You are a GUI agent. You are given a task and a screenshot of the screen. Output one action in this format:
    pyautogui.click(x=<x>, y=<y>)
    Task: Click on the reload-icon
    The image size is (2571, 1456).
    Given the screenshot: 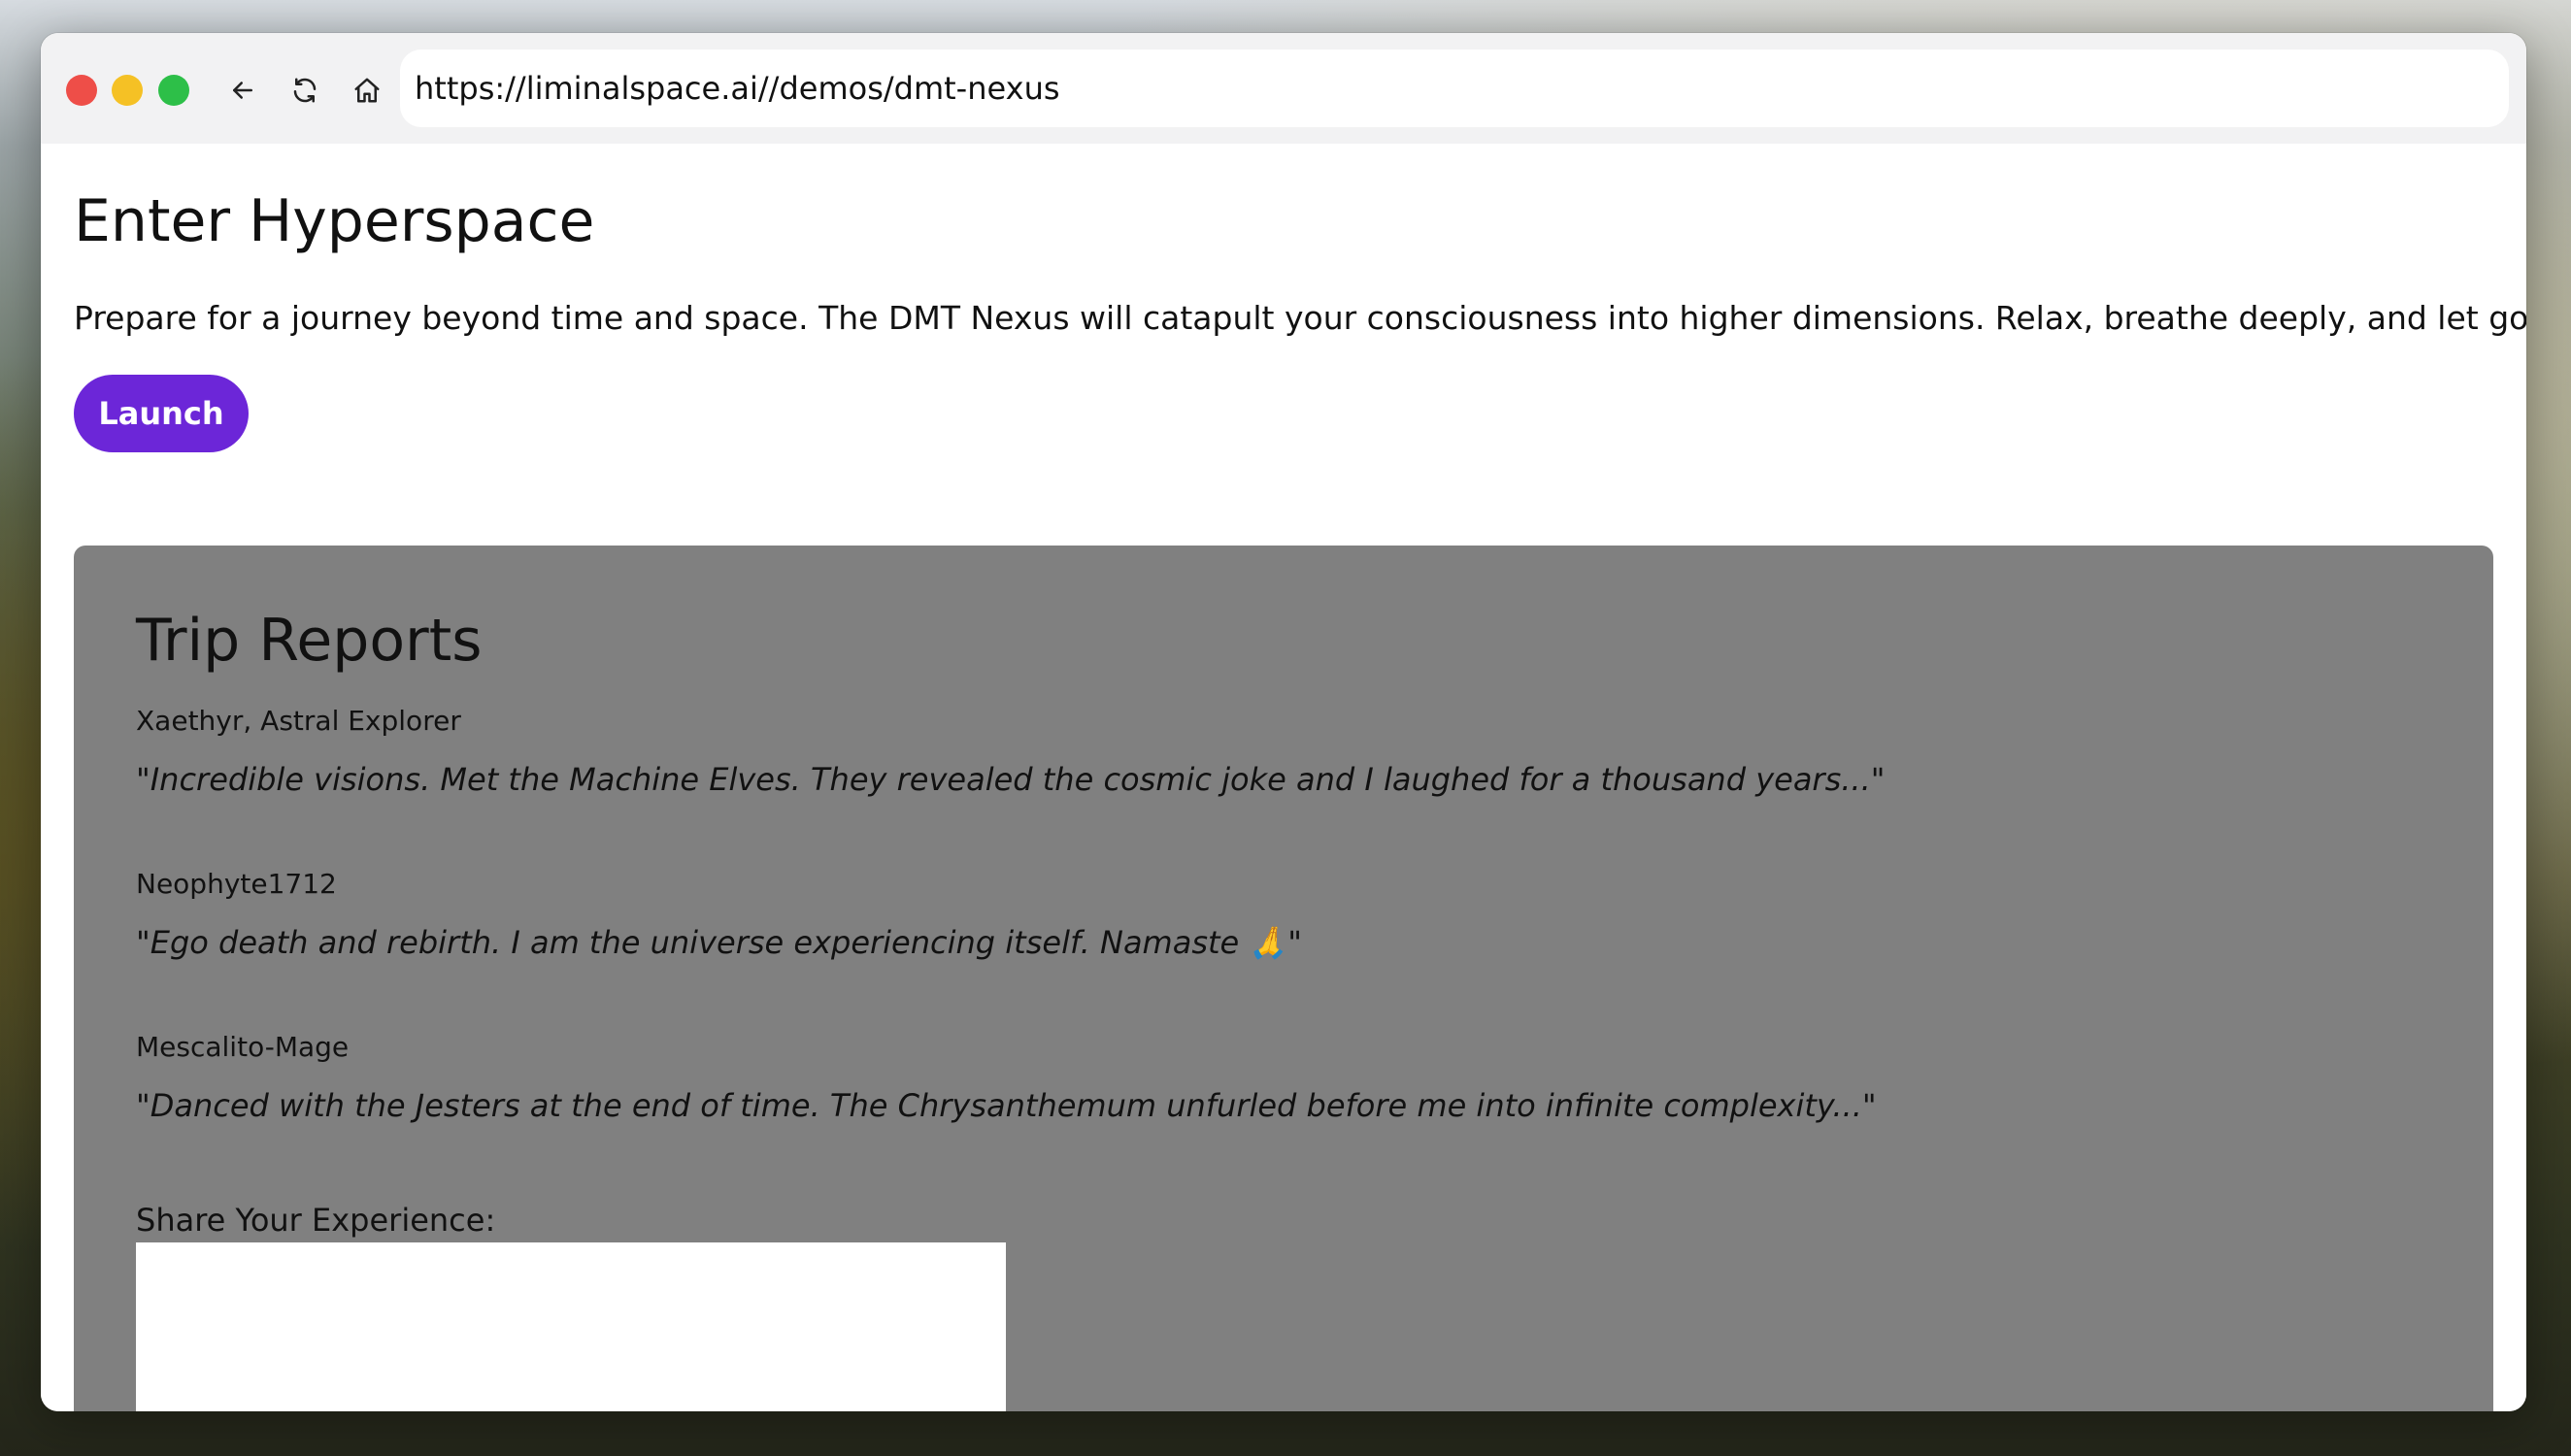 What is the action you would take?
    pyautogui.click(x=304, y=90)
    